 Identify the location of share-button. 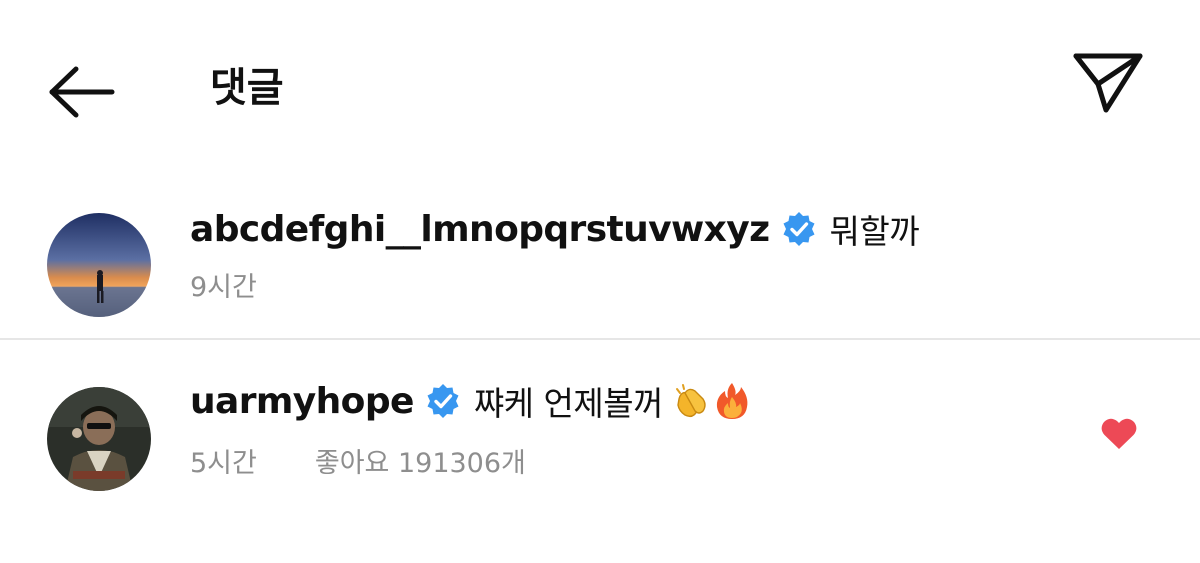
(1108, 83).